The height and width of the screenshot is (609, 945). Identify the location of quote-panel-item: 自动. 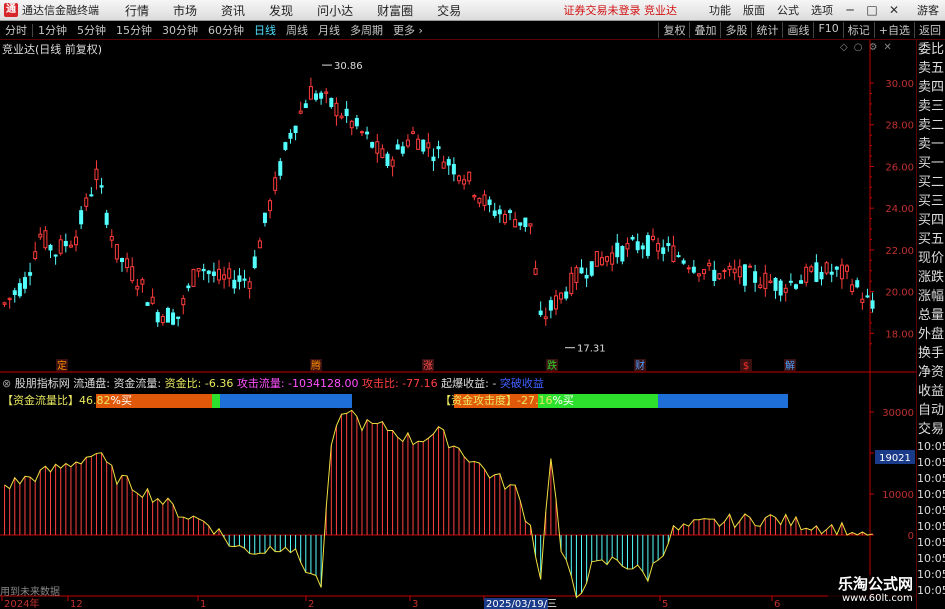
(931, 410).